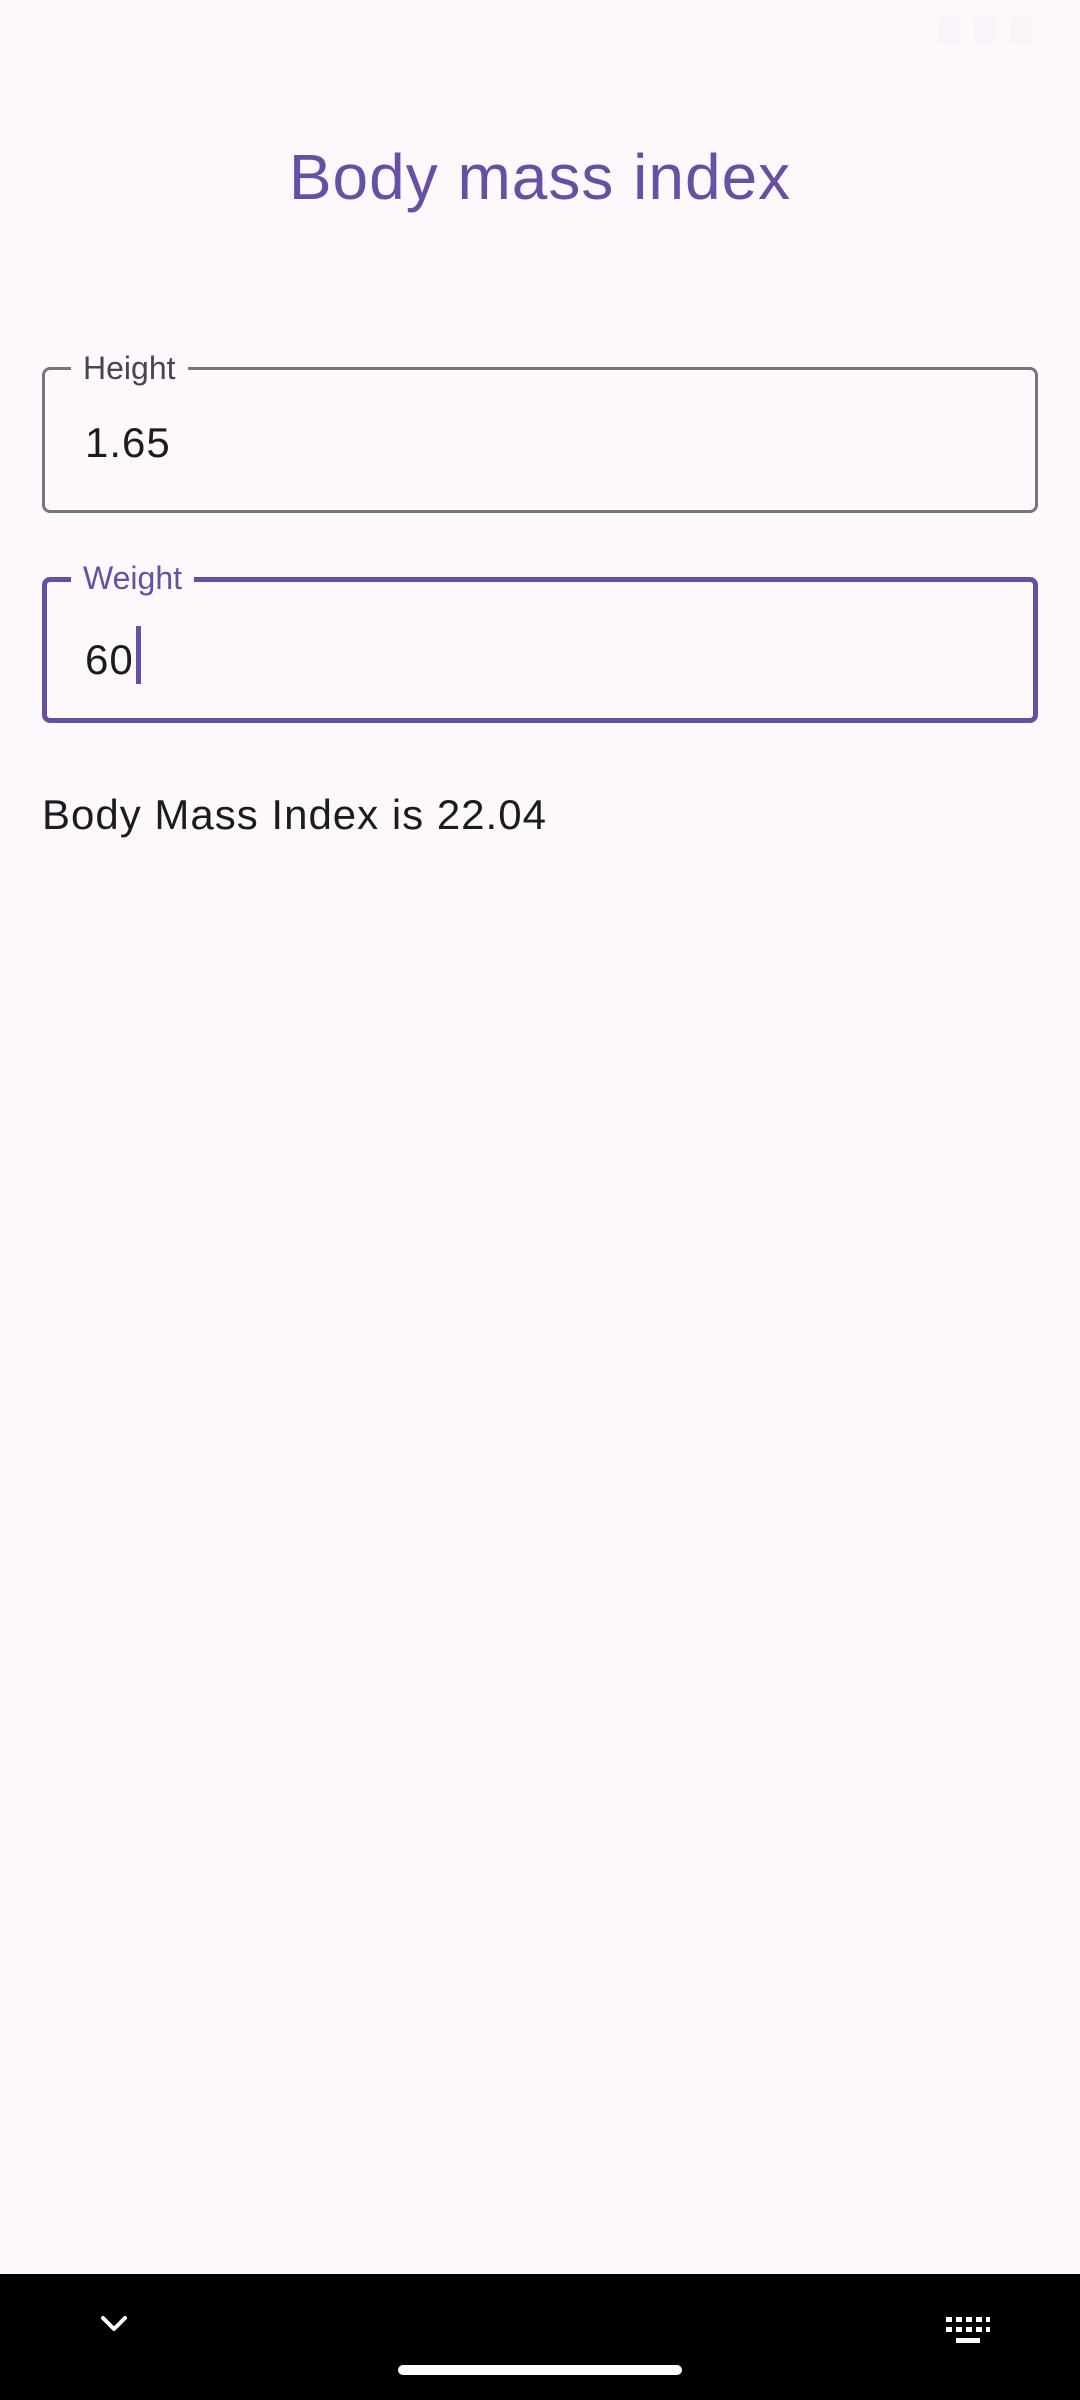 Image resolution: width=1080 pixels, height=2400 pixels. Describe the element at coordinates (540, 2337) in the screenshot. I see `navigation-bar` at that location.